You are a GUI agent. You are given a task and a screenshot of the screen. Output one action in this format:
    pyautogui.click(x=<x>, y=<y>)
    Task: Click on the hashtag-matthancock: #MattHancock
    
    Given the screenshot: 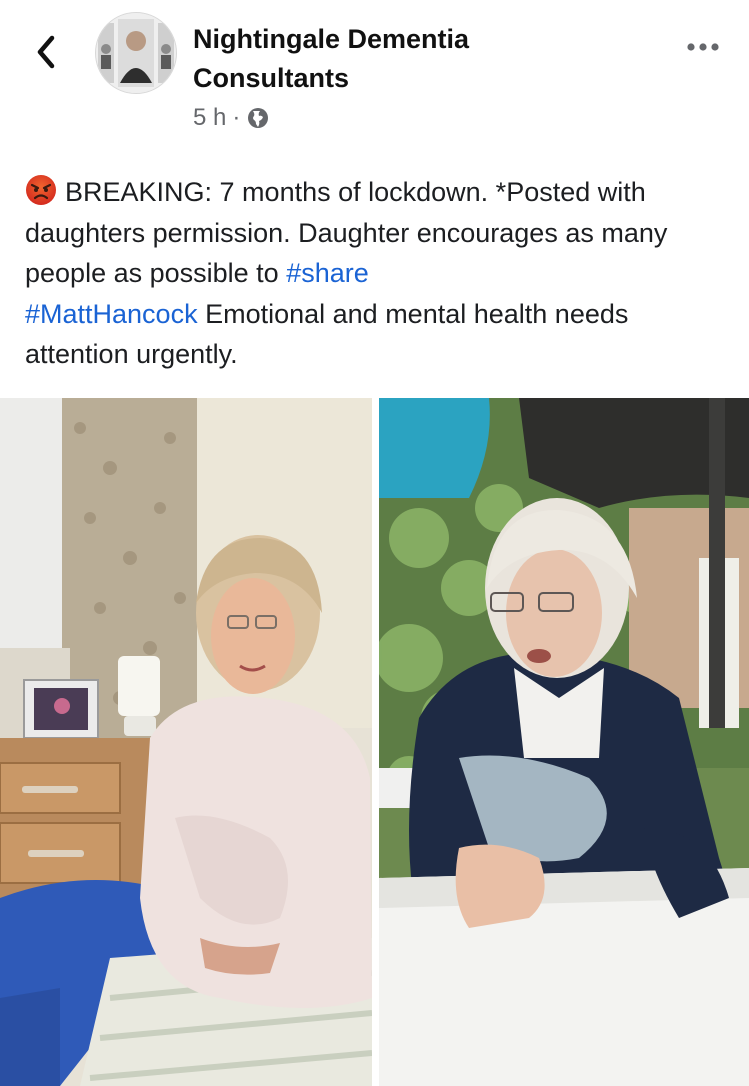 What is the action you would take?
    pyautogui.click(x=111, y=314)
    